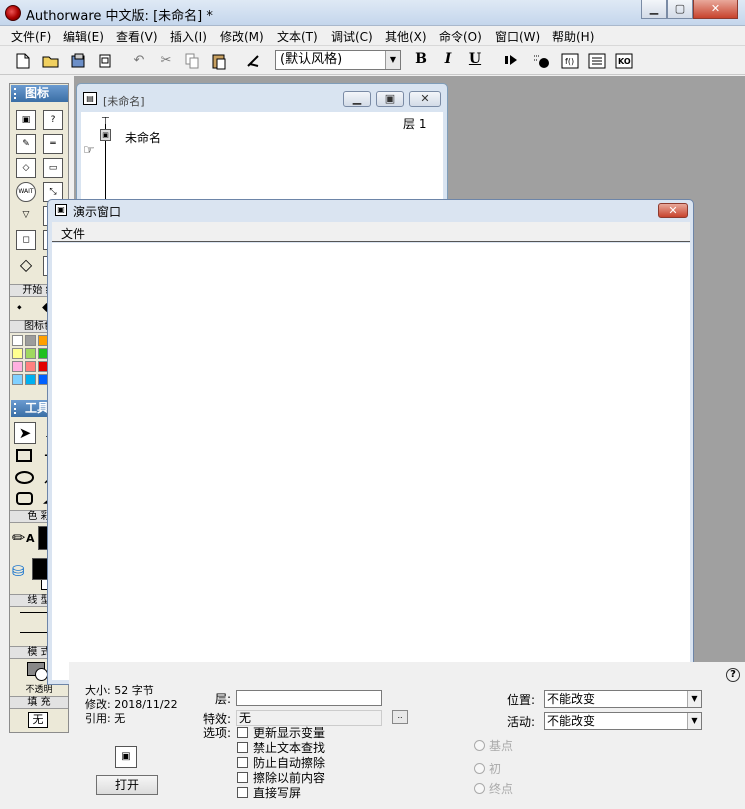 The width and height of the screenshot is (745, 809). Describe the element at coordinates (219, 61) in the screenshot. I see `paste-icon` at that location.